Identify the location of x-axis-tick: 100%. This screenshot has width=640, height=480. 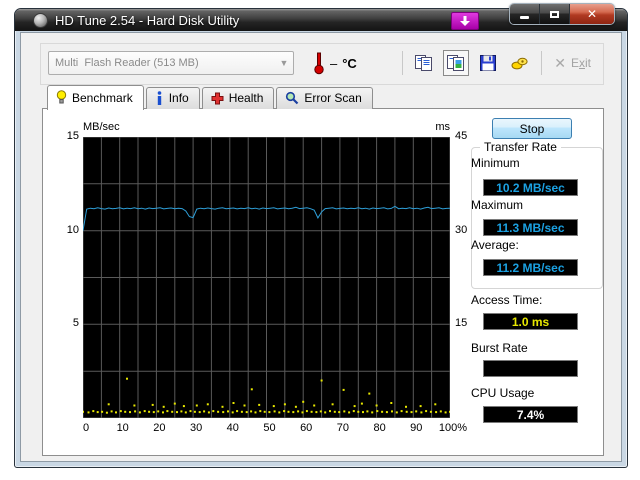
(453, 428).